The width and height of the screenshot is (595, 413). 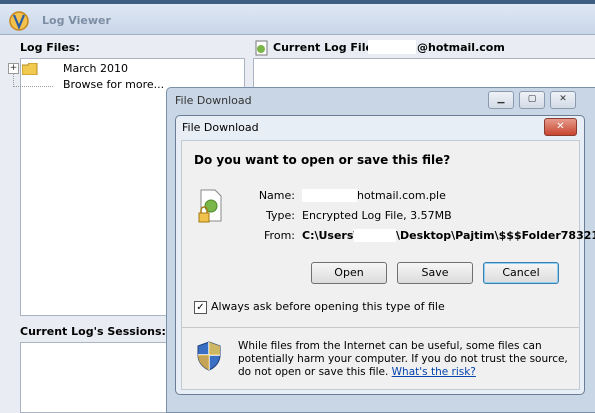 What do you see at coordinates (297, 19) in the screenshot?
I see `app-title-bar: Log Viewer` at bounding box center [297, 19].